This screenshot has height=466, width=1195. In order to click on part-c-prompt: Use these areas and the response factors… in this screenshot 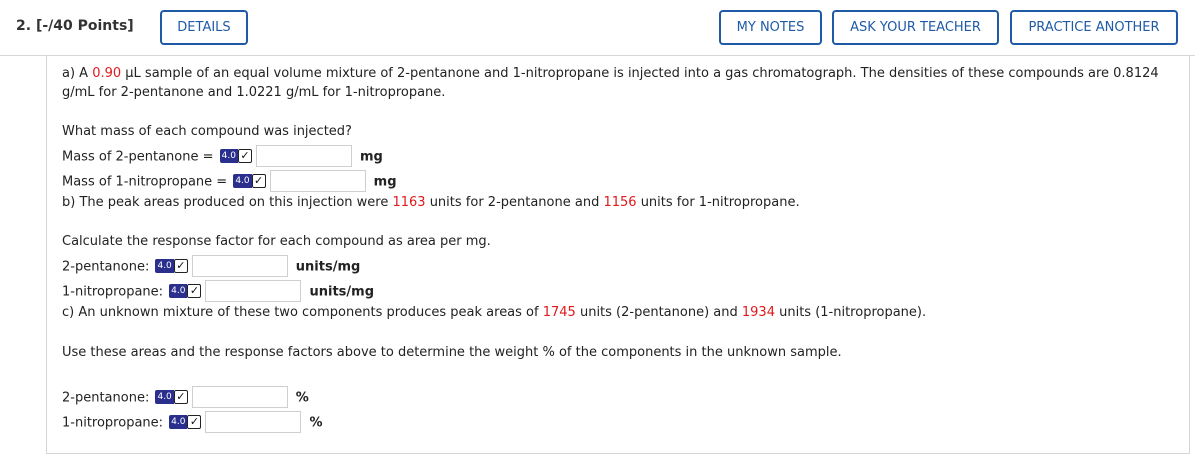, I will do `click(452, 352)`.